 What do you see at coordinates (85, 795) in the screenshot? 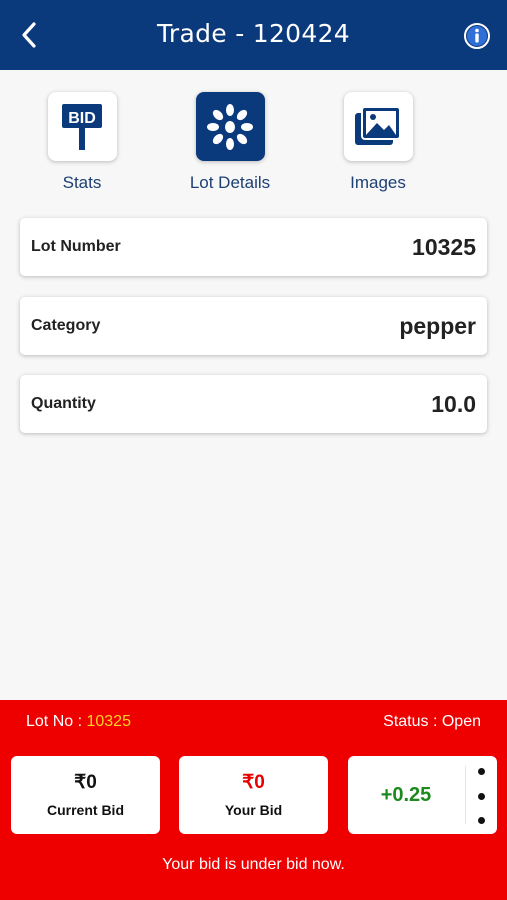
I see `current-bid-box: ₹0 Current Bid` at bounding box center [85, 795].